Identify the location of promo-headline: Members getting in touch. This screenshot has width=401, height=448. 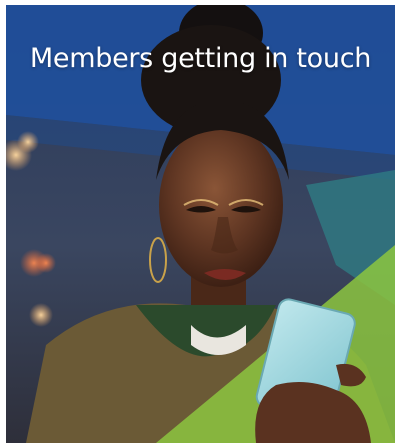
(200, 58).